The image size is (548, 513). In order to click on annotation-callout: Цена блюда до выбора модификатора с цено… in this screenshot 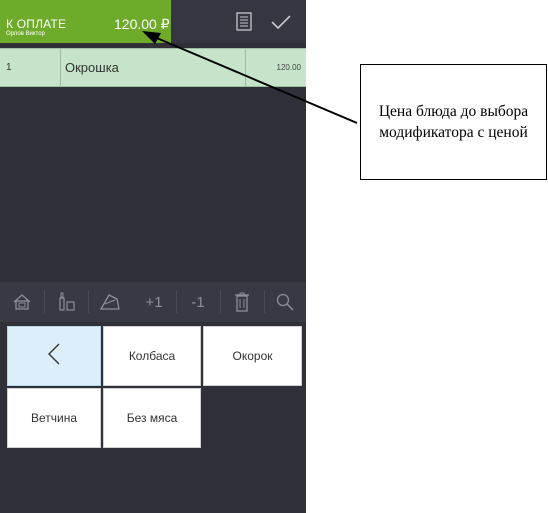, I will do `click(453, 122)`.